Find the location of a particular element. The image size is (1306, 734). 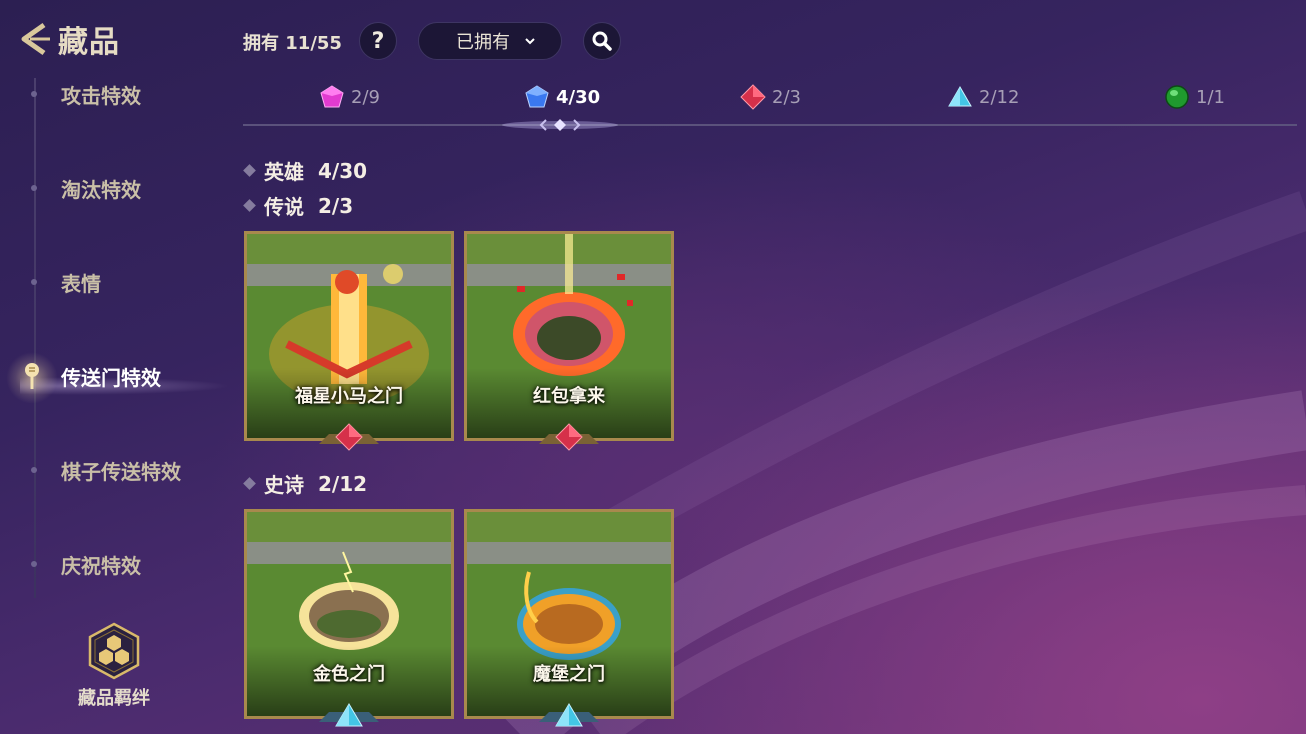

sidebar-item-label: 庆祝特效 is located at coordinates (101, 565).